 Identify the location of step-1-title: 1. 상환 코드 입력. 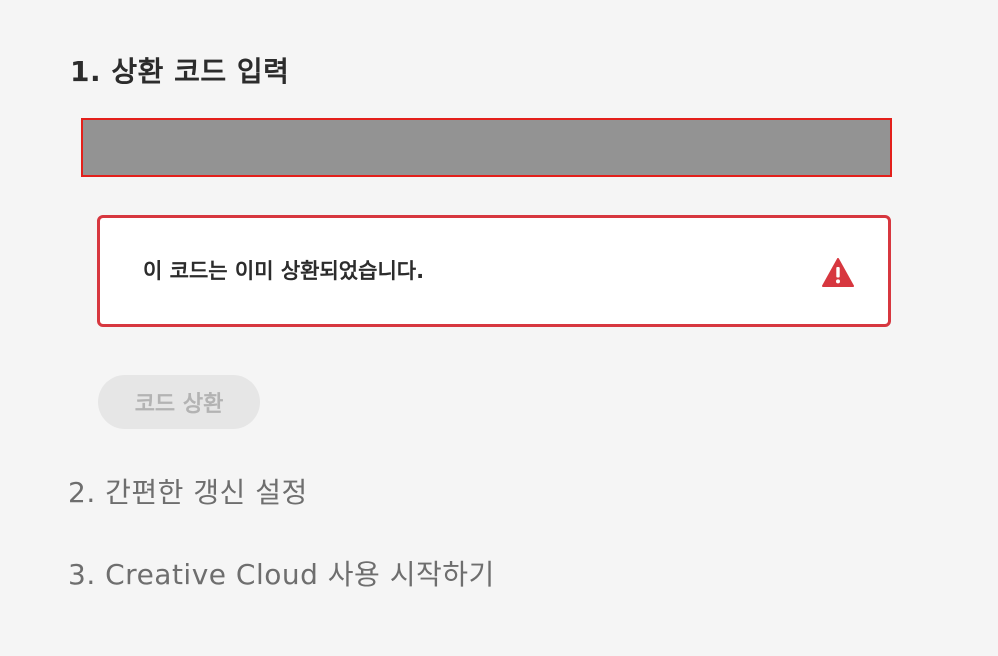
(180, 71).